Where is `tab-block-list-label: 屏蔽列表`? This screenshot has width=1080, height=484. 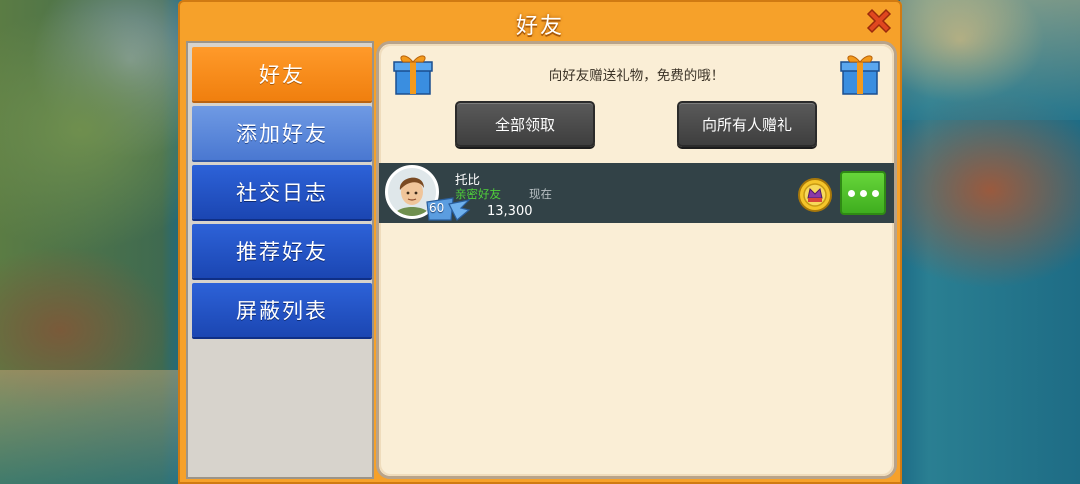
tab-block-list-label: 屏蔽列表 is located at coordinates (282, 311).